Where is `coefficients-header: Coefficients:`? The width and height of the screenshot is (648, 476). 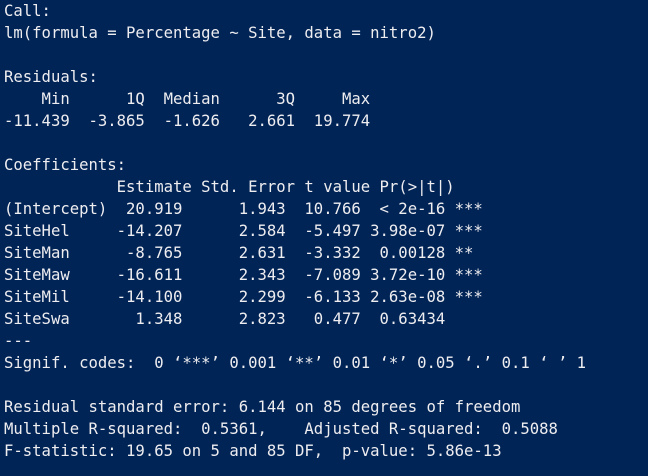 coefficients-header: Coefficients: is located at coordinates (65, 165).